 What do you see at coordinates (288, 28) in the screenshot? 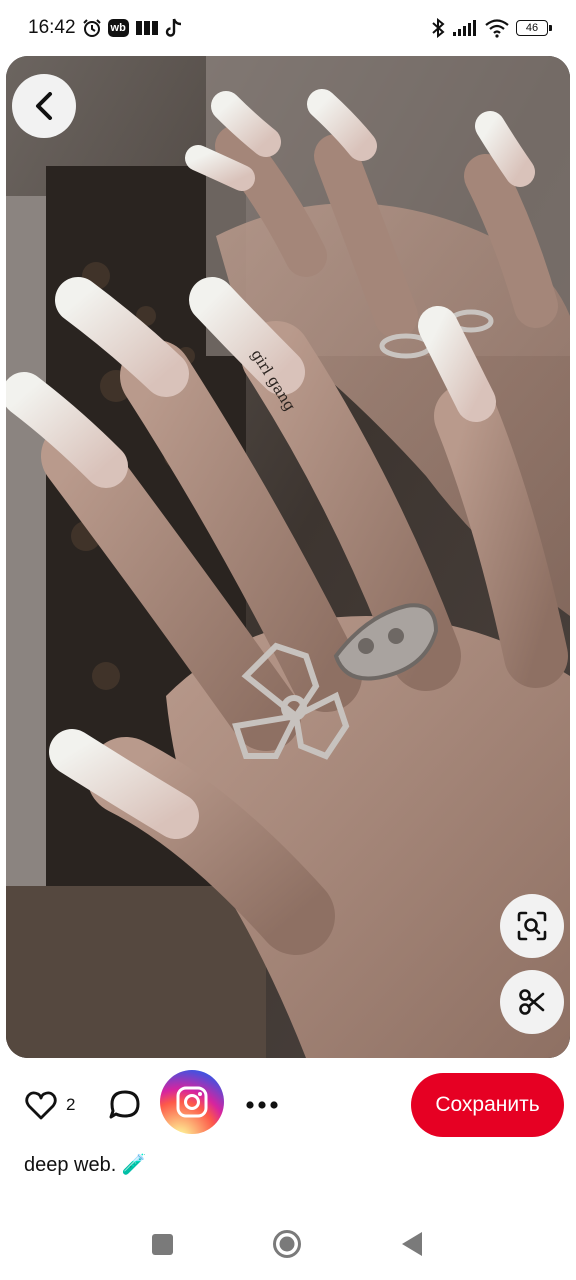
I see `status-bar: 16:42 wb 46` at bounding box center [288, 28].